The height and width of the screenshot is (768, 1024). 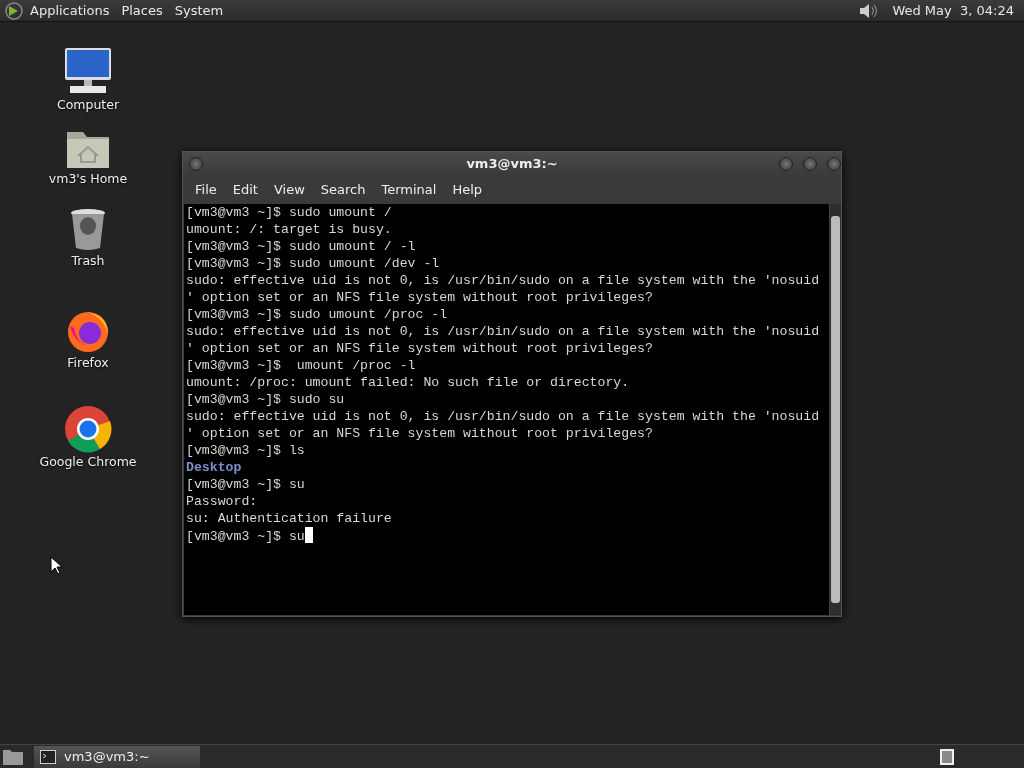 I want to click on terminal-icon, so click(x=48, y=756).